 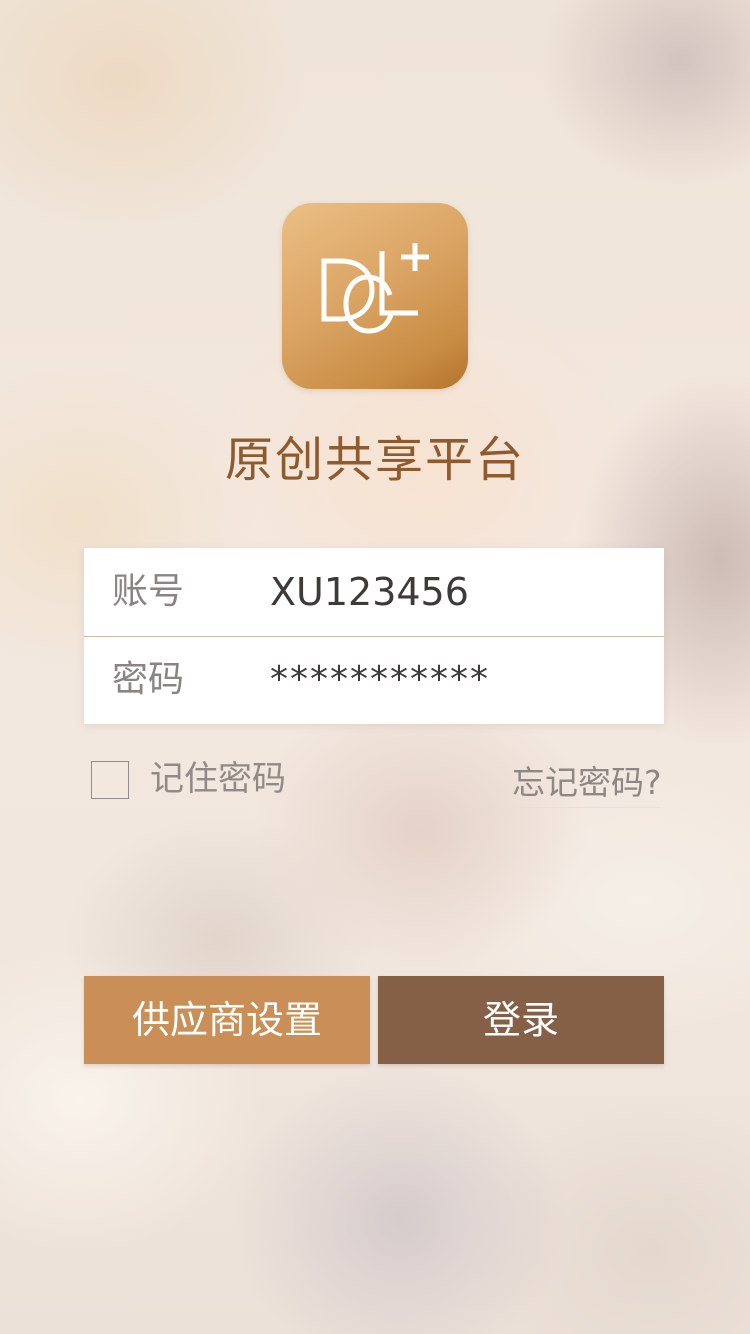 What do you see at coordinates (455, 680) in the screenshot?
I see `password-input: ***********` at bounding box center [455, 680].